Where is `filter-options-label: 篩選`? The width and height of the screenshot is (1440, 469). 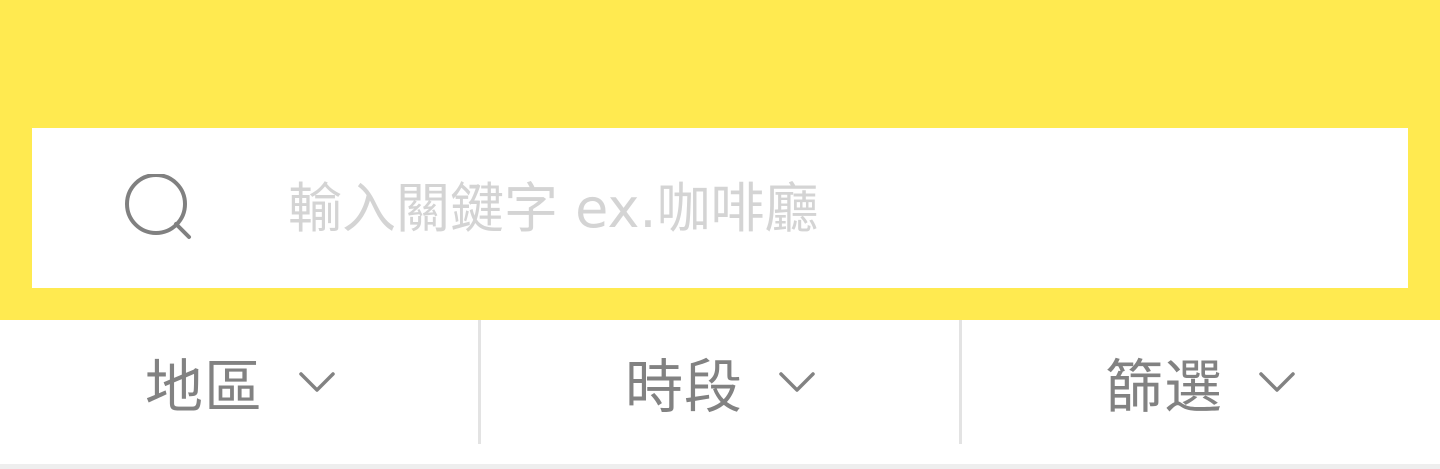 filter-options-label: 篩選 is located at coordinates (1163, 387).